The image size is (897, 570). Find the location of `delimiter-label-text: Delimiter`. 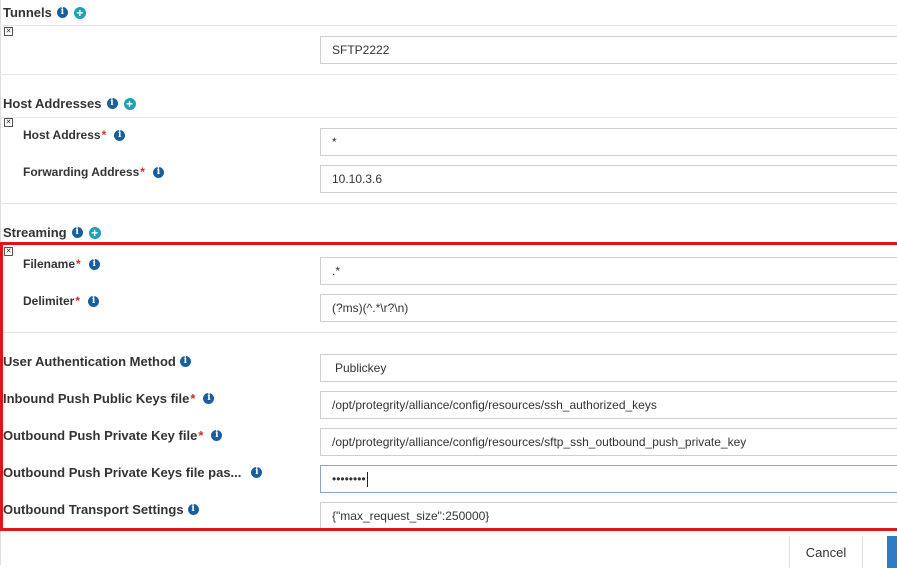

delimiter-label-text: Delimiter is located at coordinates (49, 301).